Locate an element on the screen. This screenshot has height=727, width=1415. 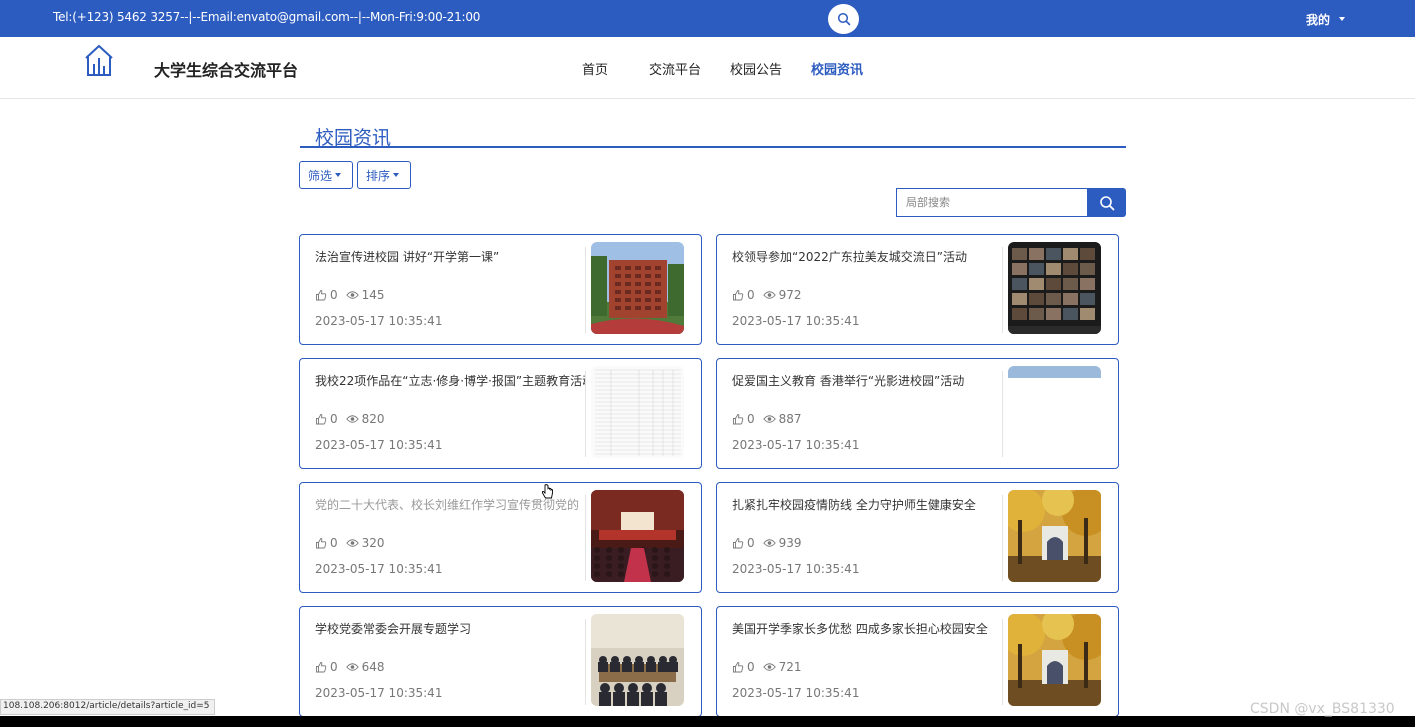
auditorium-photo is located at coordinates (637, 536).